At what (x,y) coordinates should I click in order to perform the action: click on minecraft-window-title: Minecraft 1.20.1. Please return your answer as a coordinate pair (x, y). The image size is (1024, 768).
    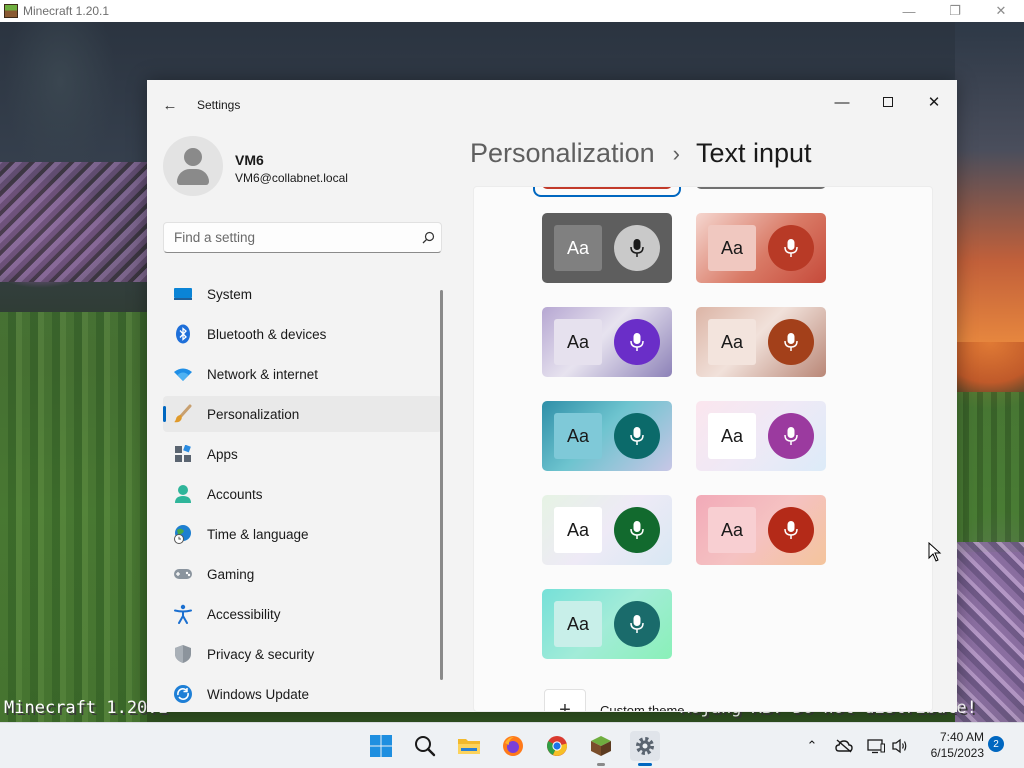
    Looking at the image, I should click on (66, 11).